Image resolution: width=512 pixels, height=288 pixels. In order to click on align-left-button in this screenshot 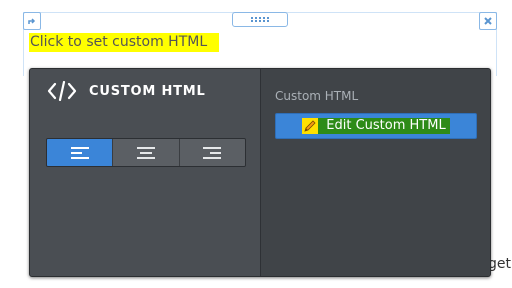, I will do `click(80, 152)`.